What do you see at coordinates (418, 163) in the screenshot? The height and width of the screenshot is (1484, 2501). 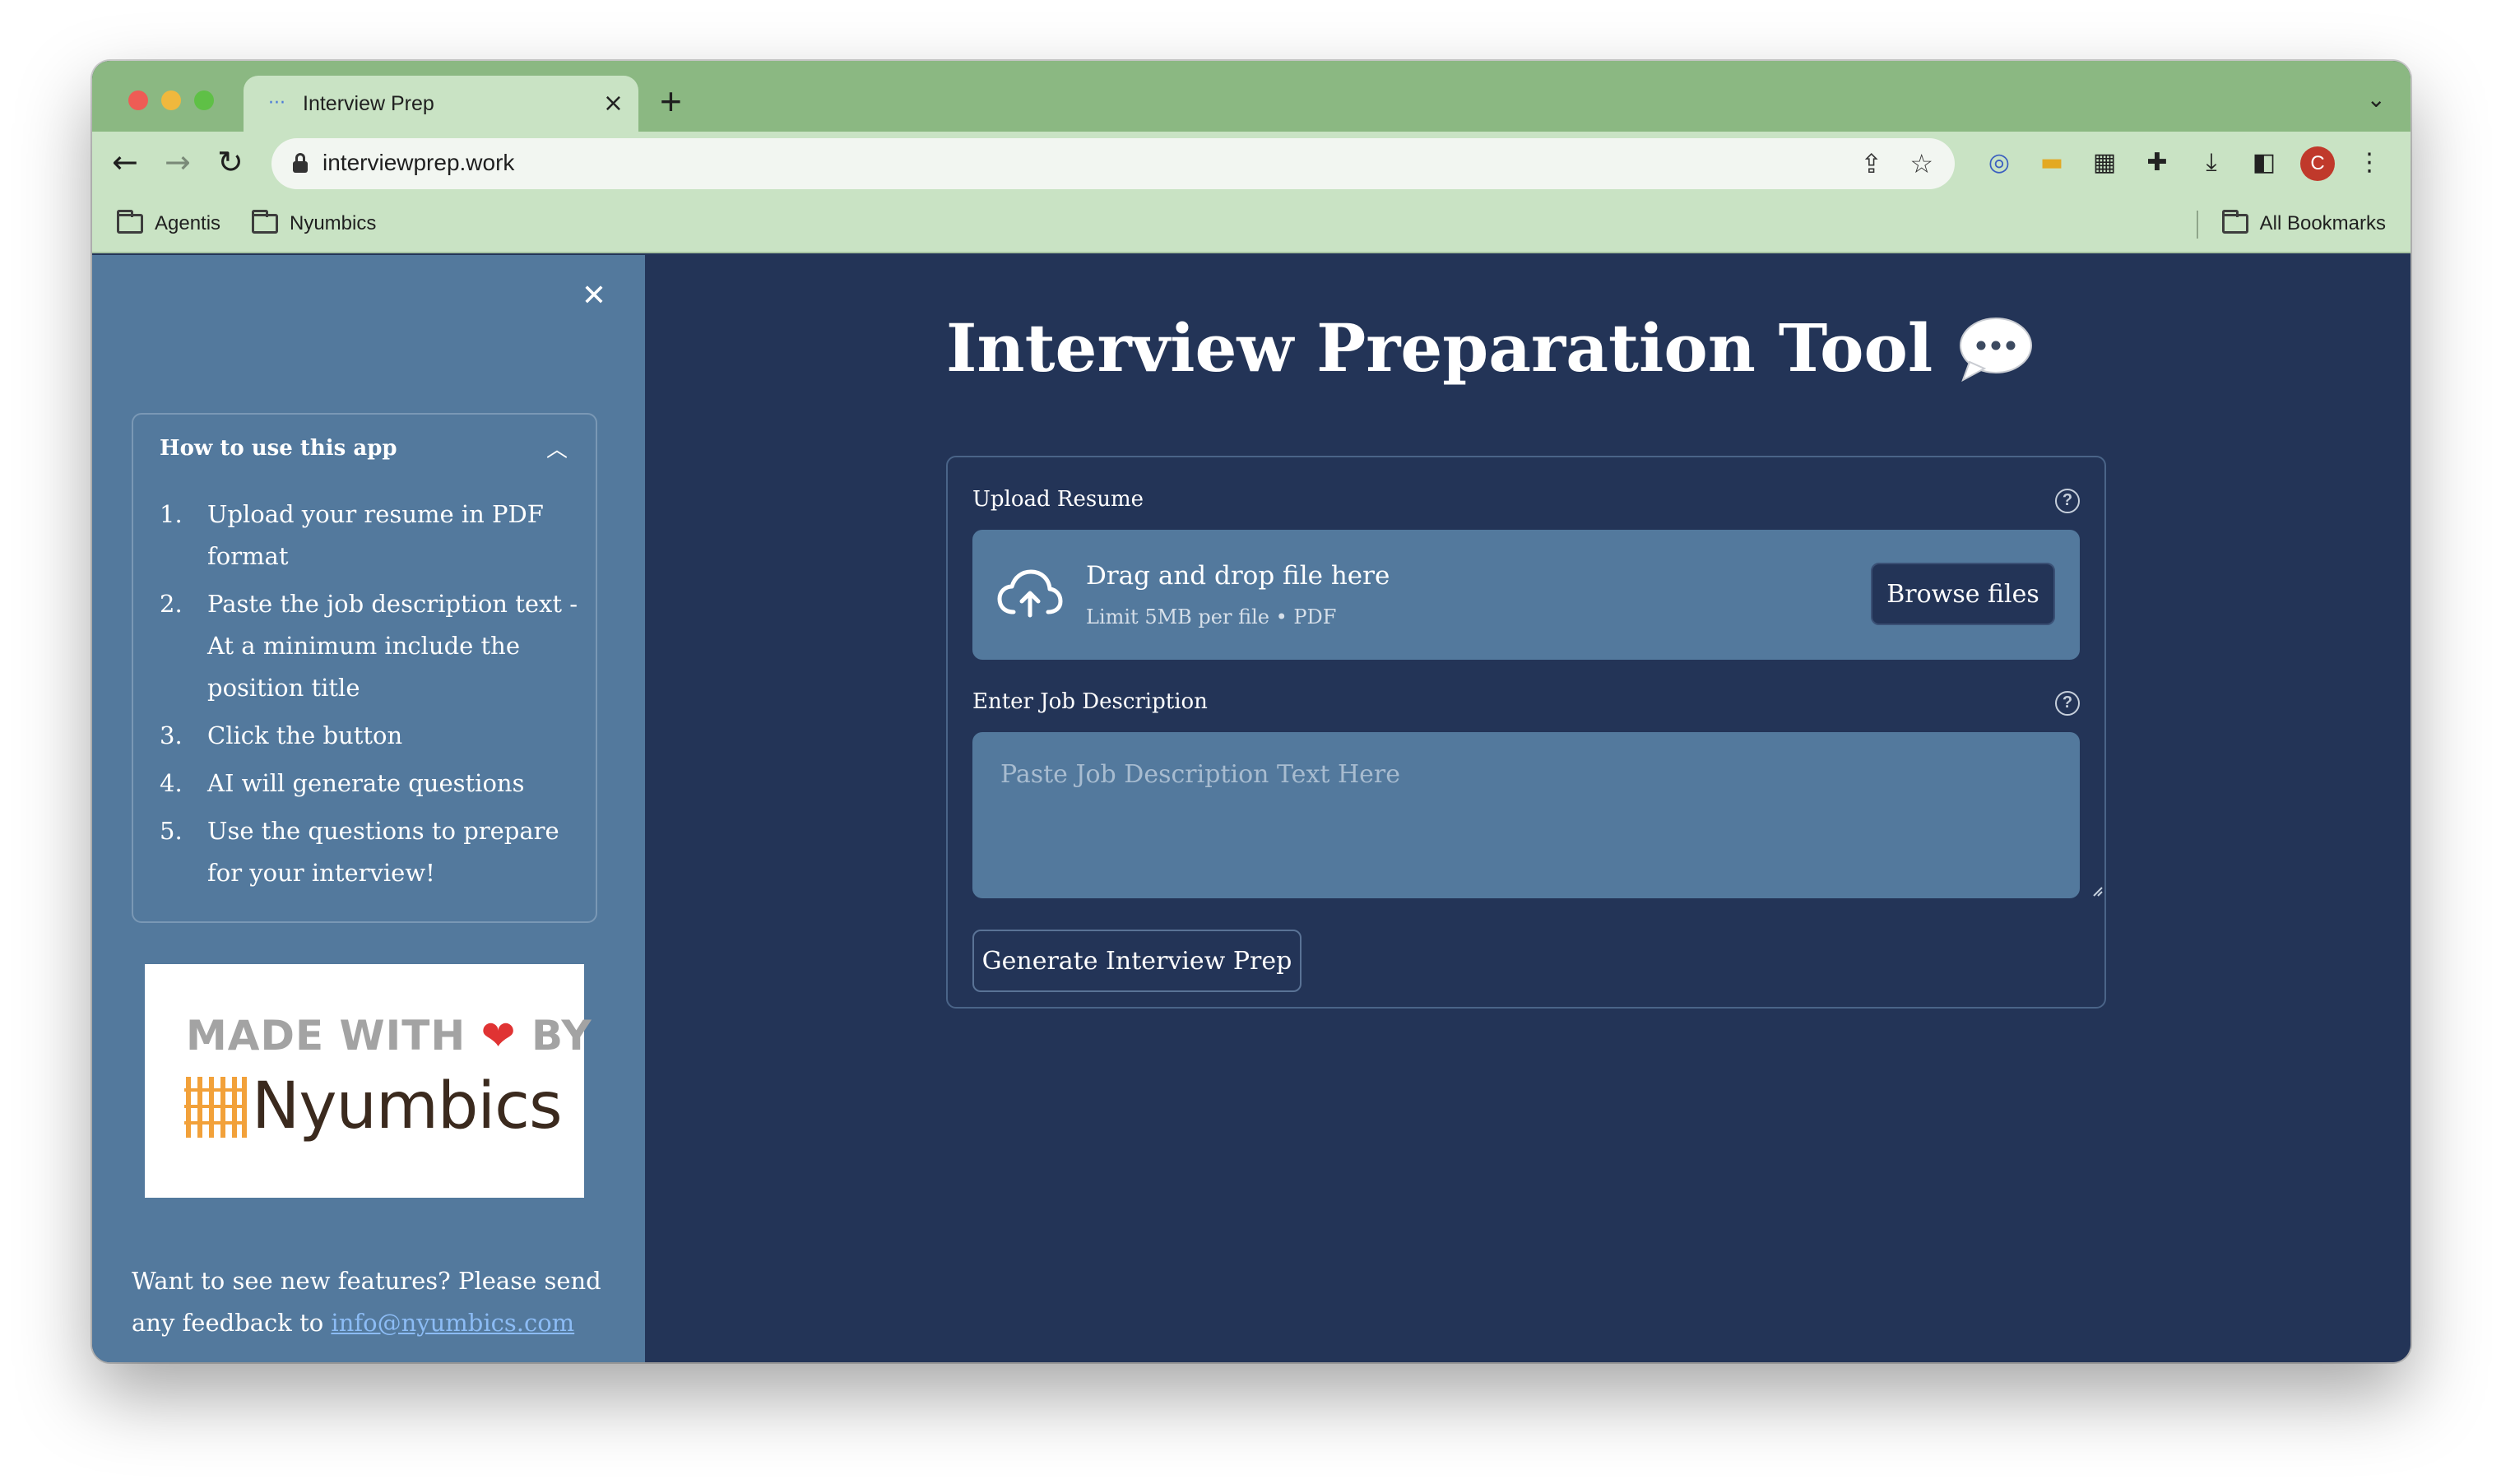 I see `url-text: interviewprep.work` at bounding box center [418, 163].